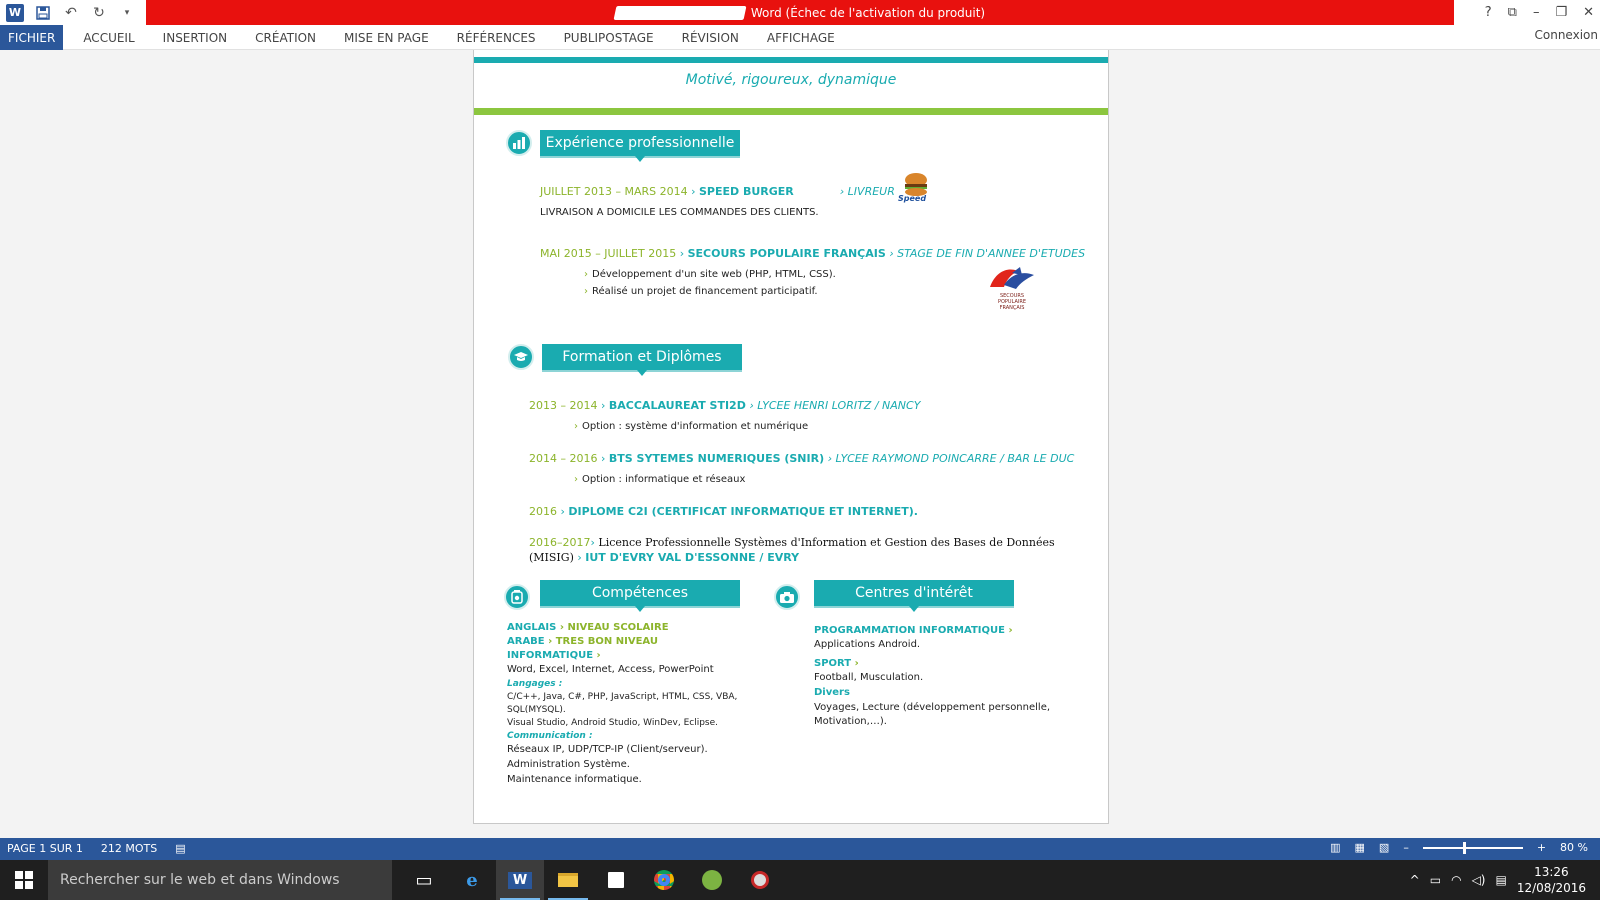 This screenshot has width=1600, height=900. What do you see at coordinates (867, 644) in the screenshot?
I see `interest-android: Applications Android.` at bounding box center [867, 644].